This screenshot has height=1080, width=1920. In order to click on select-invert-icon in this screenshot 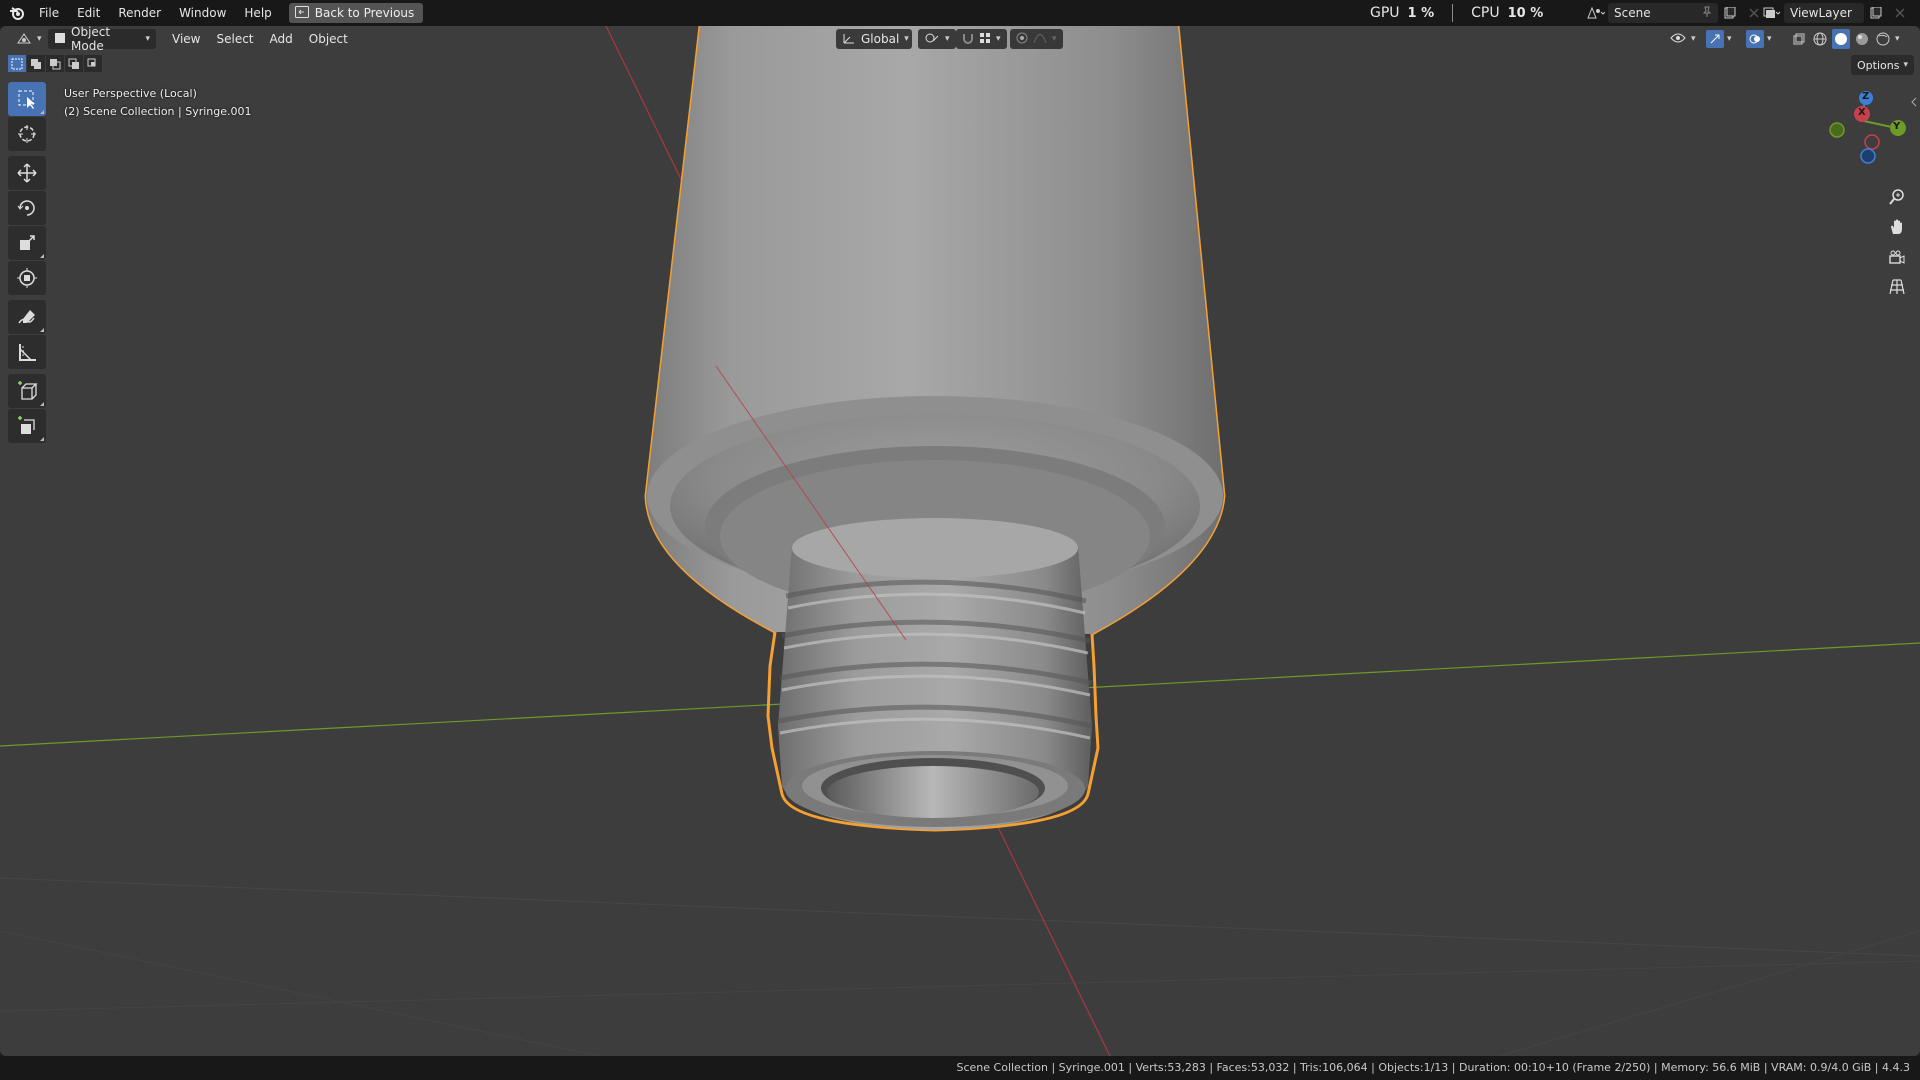, I will do `click(74, 63)`.